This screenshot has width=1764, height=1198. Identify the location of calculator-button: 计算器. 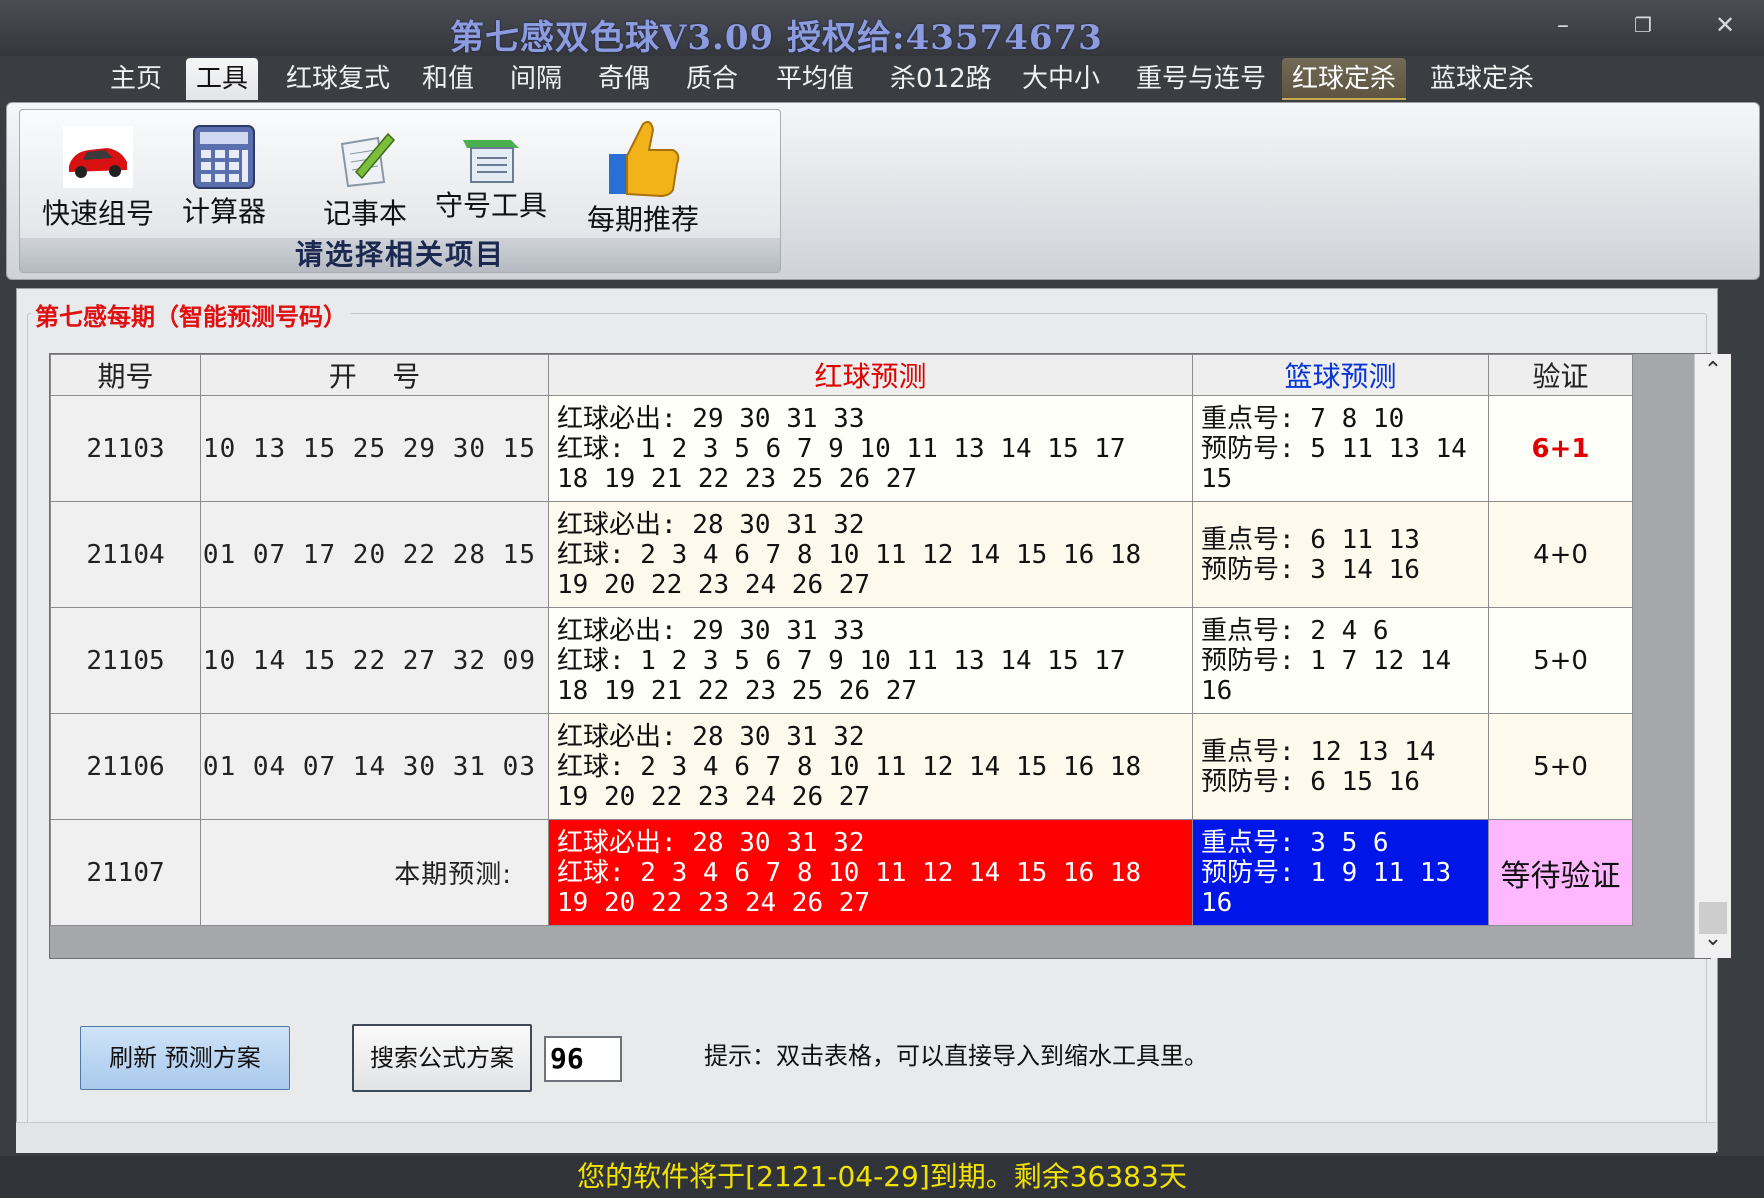
(224, 177).